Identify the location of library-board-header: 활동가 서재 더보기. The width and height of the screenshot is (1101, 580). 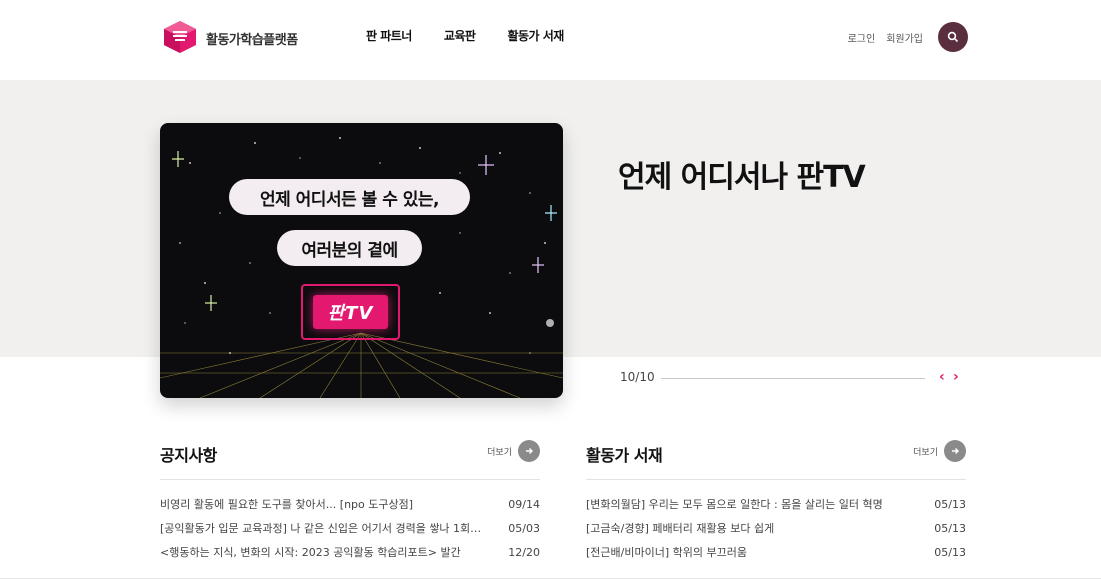
(776, 460).